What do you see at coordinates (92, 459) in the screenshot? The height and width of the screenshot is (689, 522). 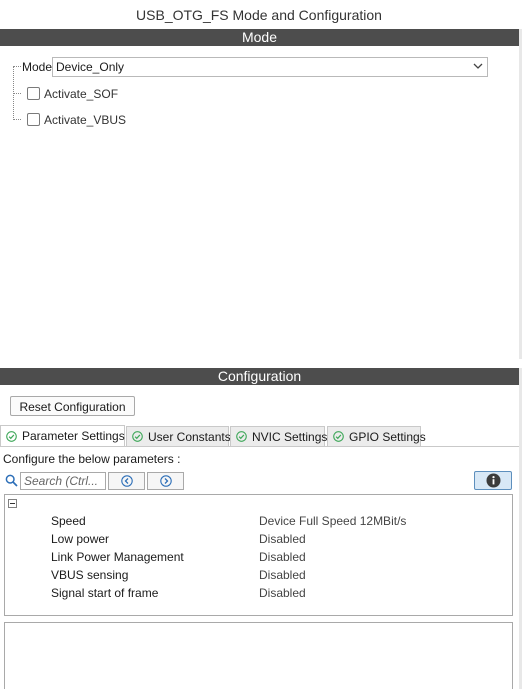 I see `config-description: Configure the below parameters :` at bounding box center [92, 459].